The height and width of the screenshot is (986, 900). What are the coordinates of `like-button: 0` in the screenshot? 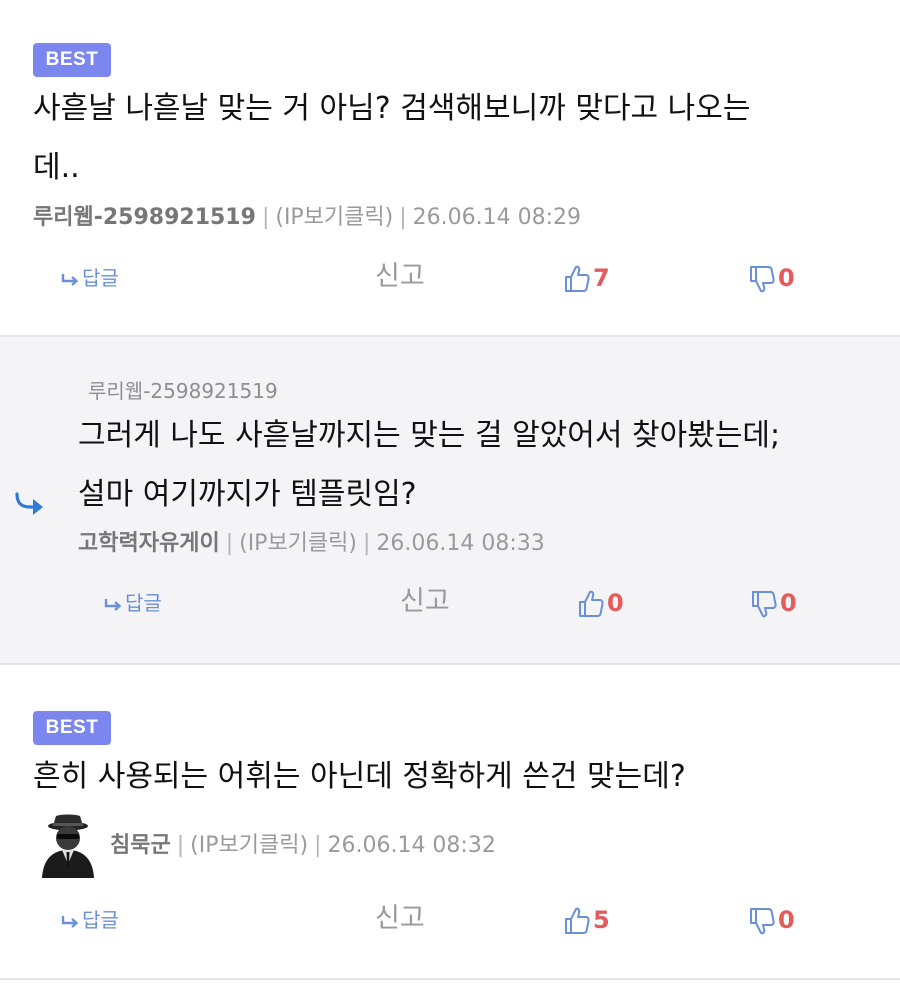 It's located at (600, 603).